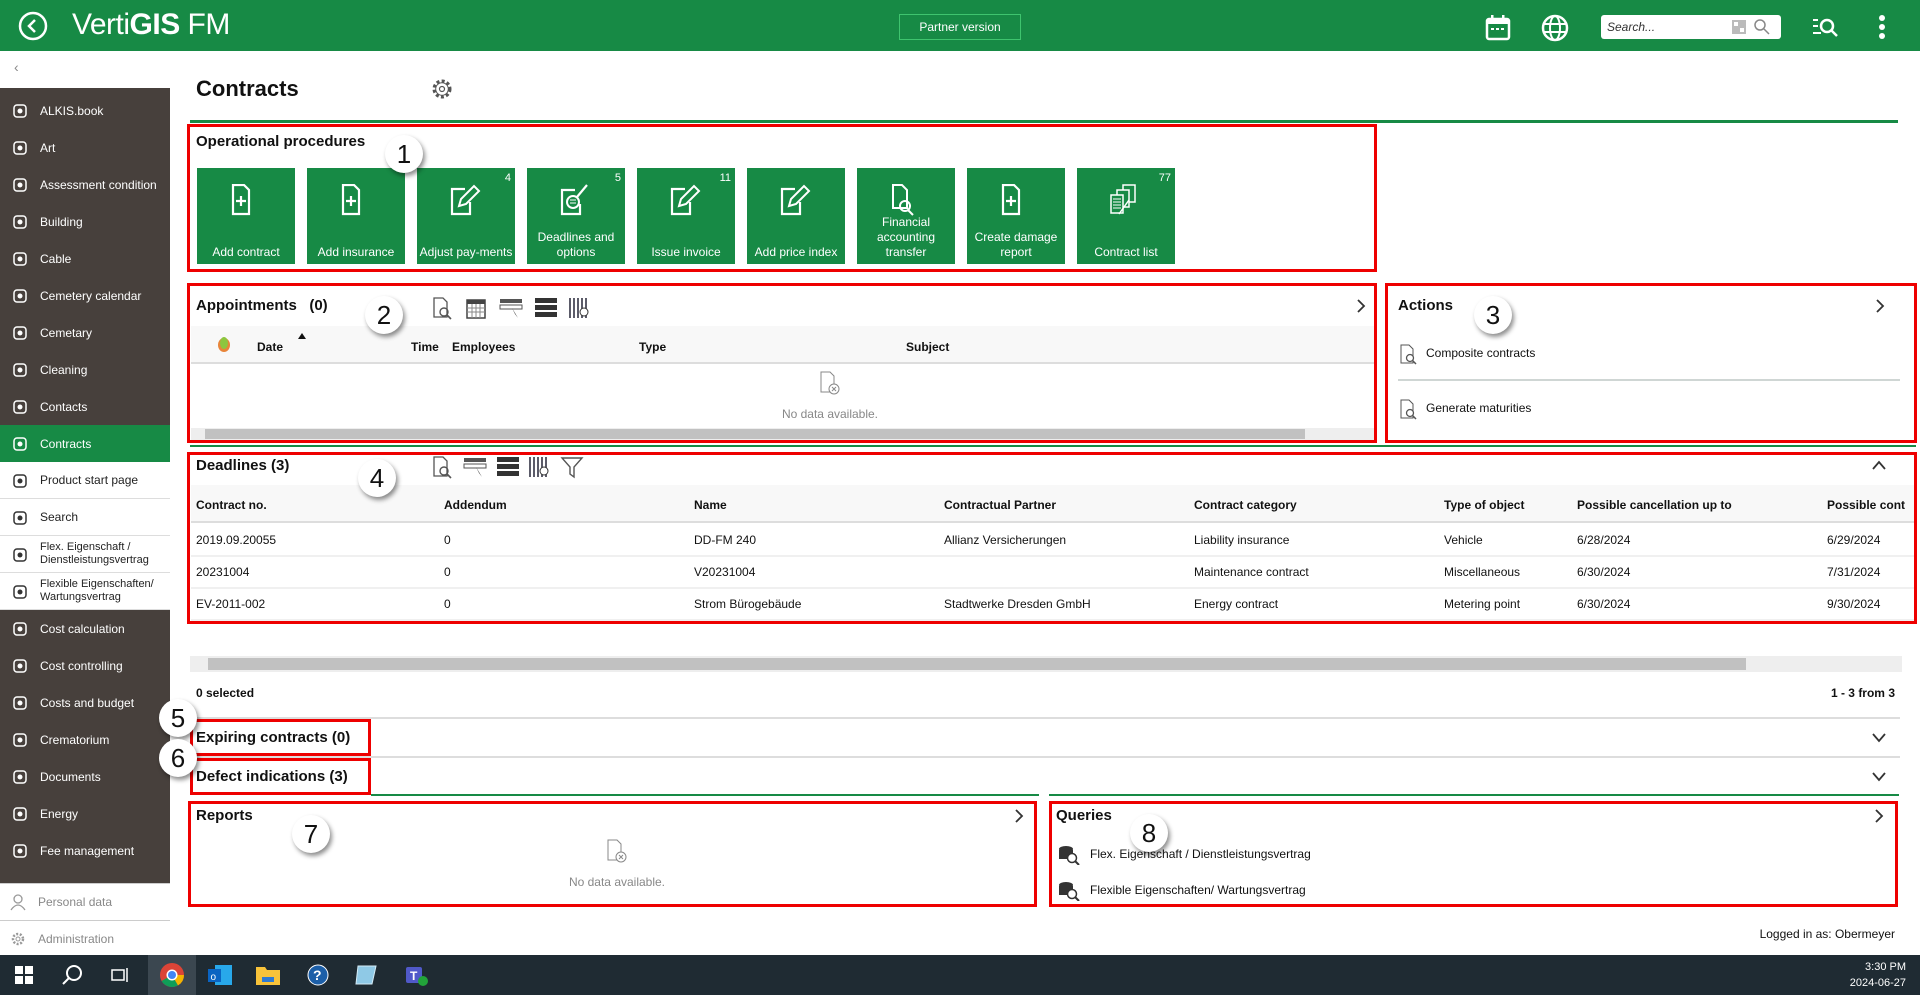  I want to click on sidebar-item-product-start-page: Product start page, so click(85, 480).